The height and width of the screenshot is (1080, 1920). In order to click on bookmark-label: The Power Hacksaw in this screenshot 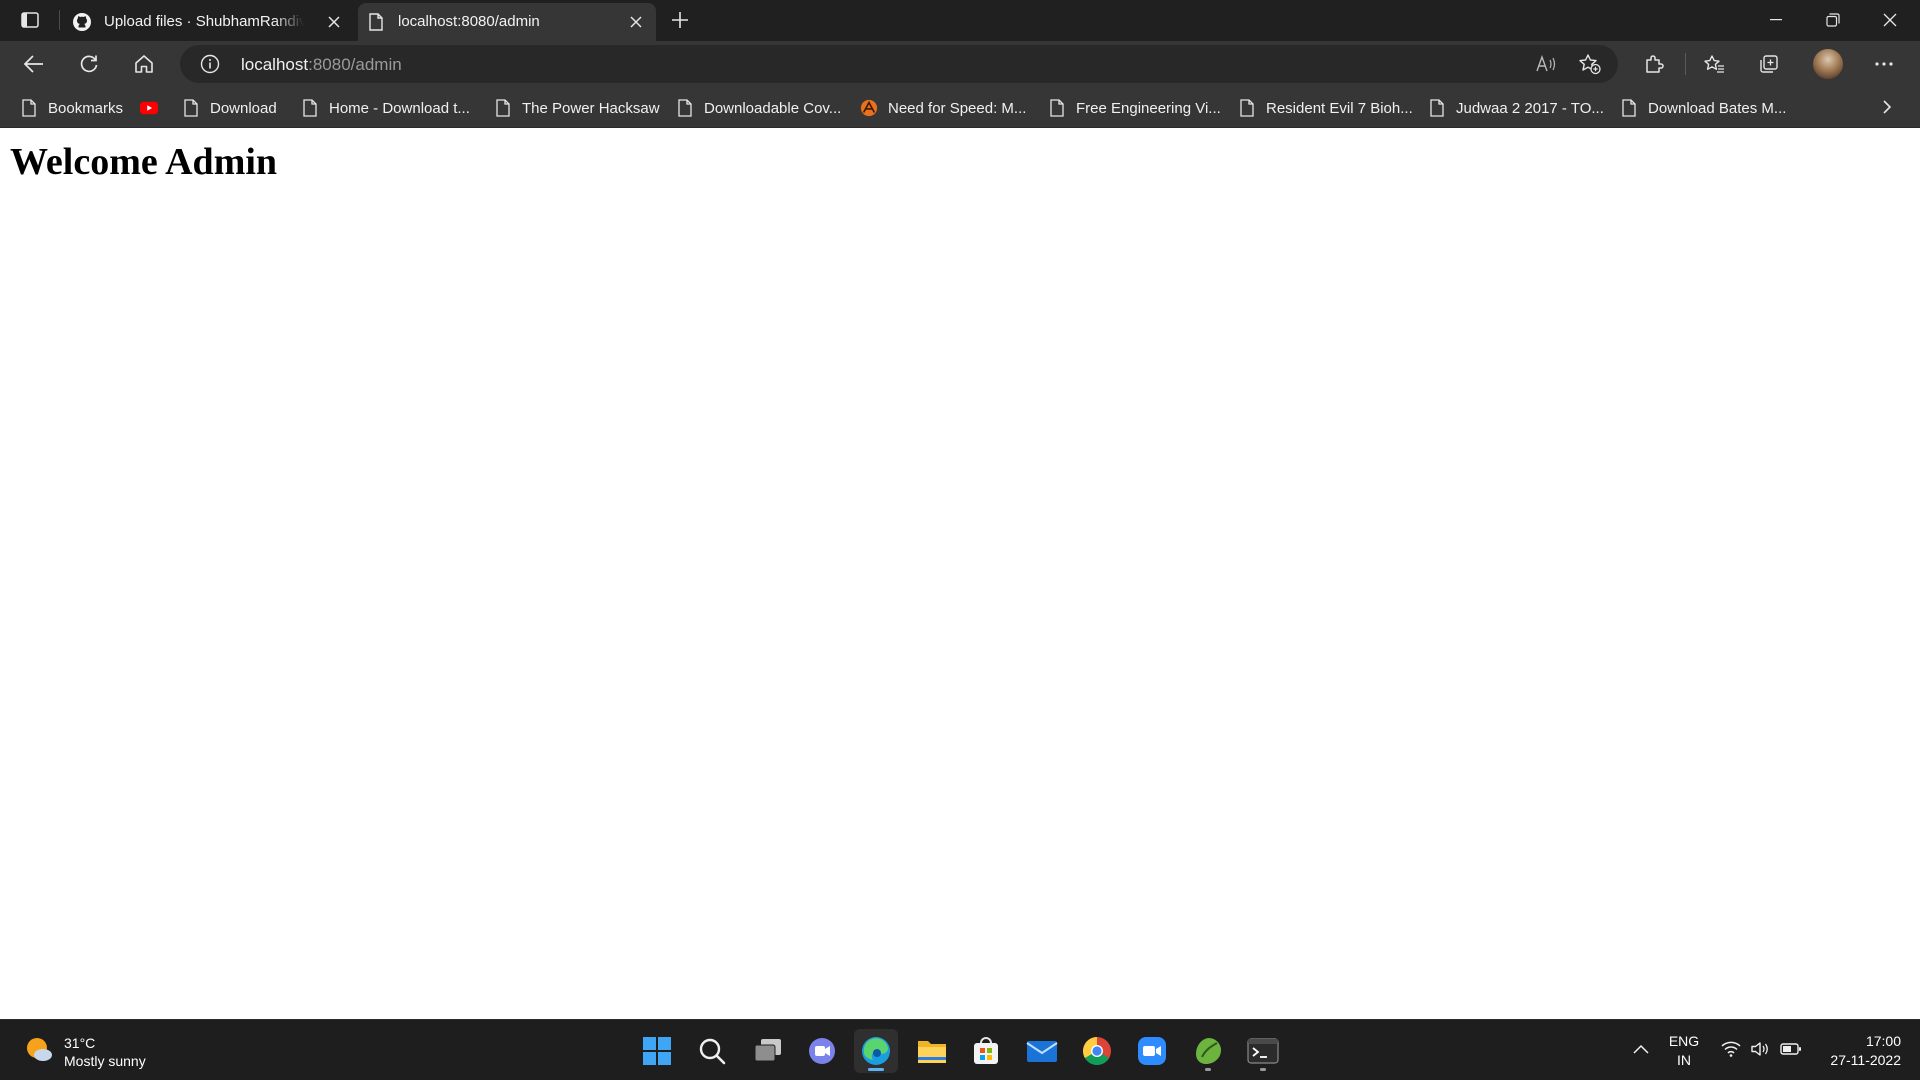, I will do `click(591, 108)`.